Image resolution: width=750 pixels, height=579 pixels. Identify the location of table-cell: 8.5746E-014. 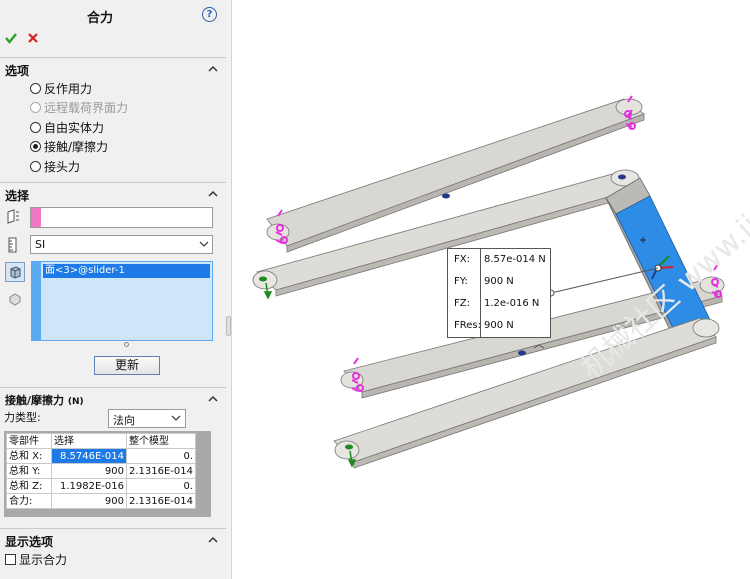
(89, 456).